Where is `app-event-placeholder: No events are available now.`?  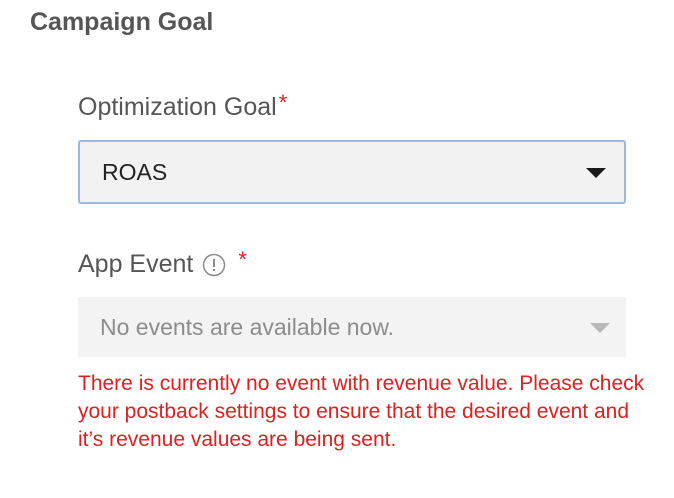 app-event-placeholder: No events are available now. is located at coordinates (247, 326).